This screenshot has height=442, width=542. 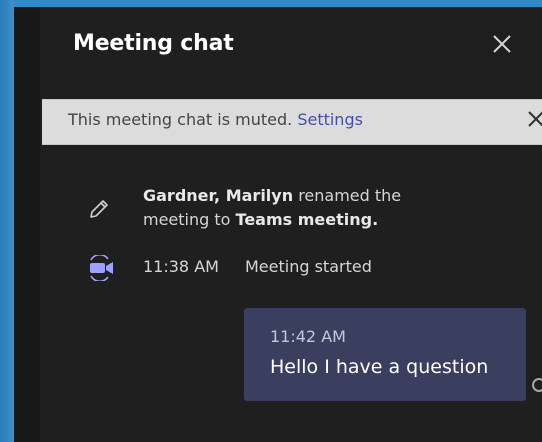 What do you see at coordinates (218, 195) in the screenshot?
I see `rename-actor: Gardner, Marilyn` at bounding box center [218, 195].